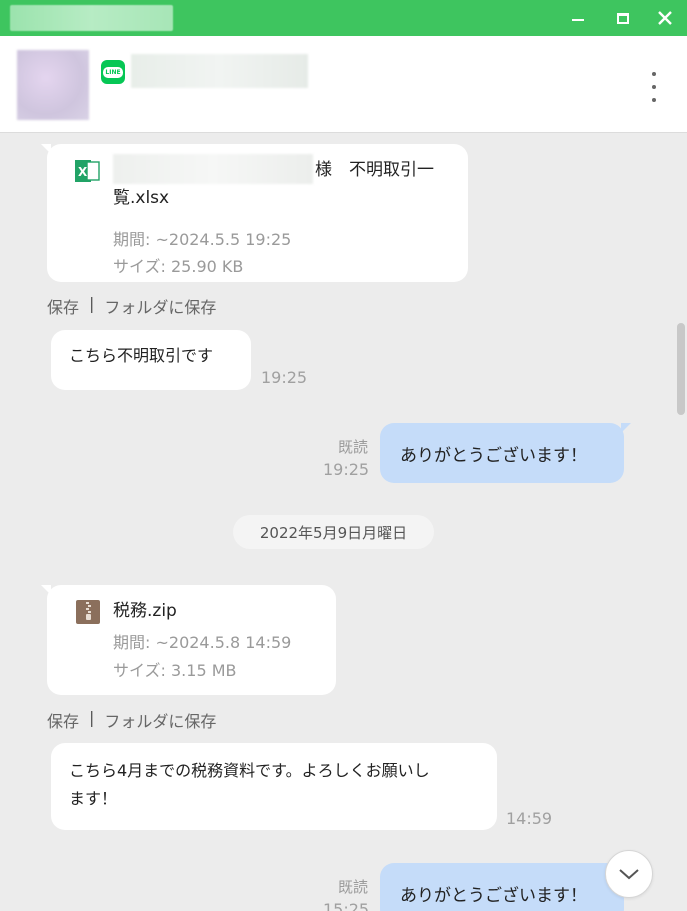 This screenshot has height=911, width=687. I want to click on file-size: サイズ: 25.90 KB, so click(178, 266).